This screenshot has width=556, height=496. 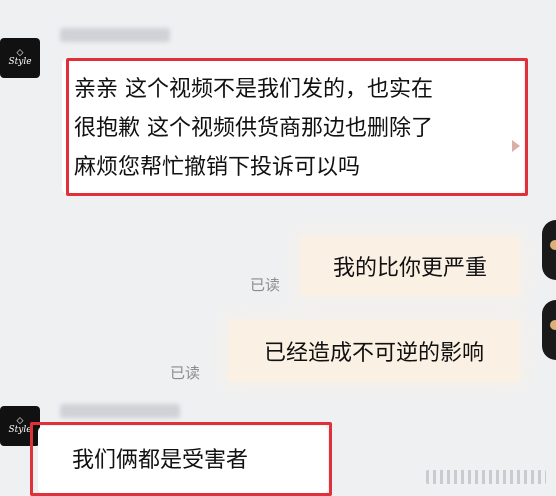 What do you see at coordinates (486, 477) in the screenshot?
I see `watermark` at bounding box center [486, 477].